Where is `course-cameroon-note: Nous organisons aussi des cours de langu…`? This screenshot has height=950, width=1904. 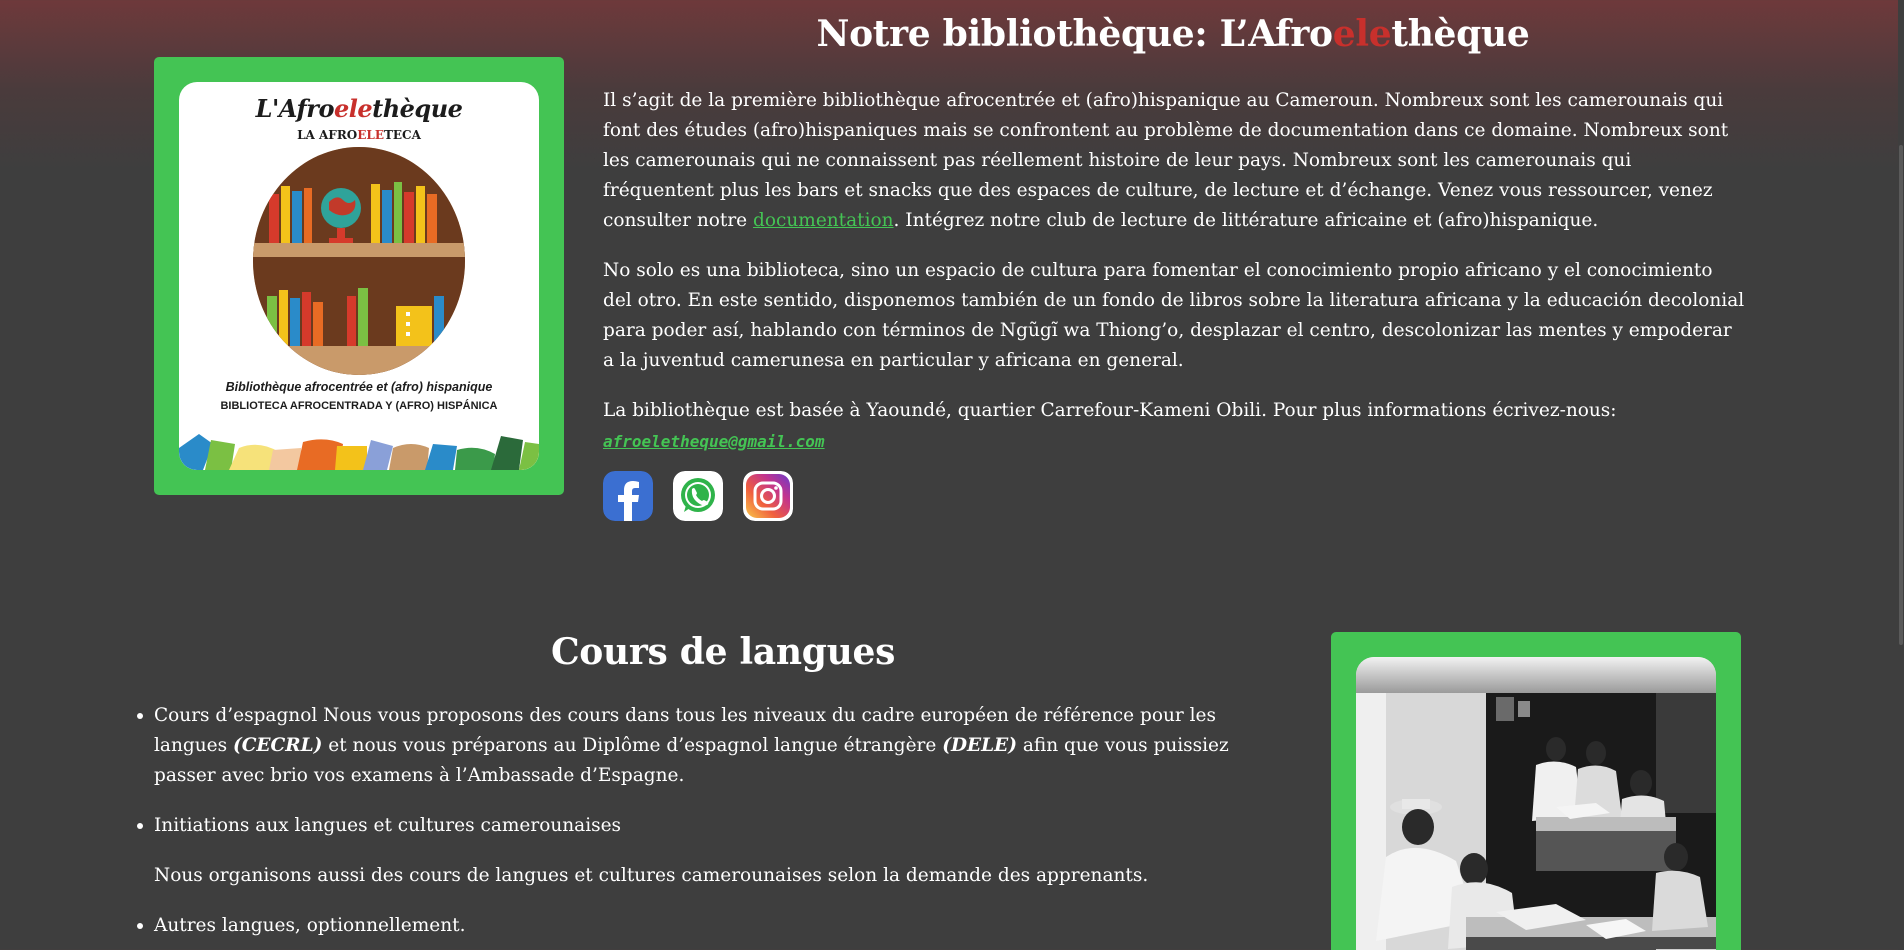
course-cameroon-note: Nous organisons aussi des cours de langu… is located at coordinates (651, 875).